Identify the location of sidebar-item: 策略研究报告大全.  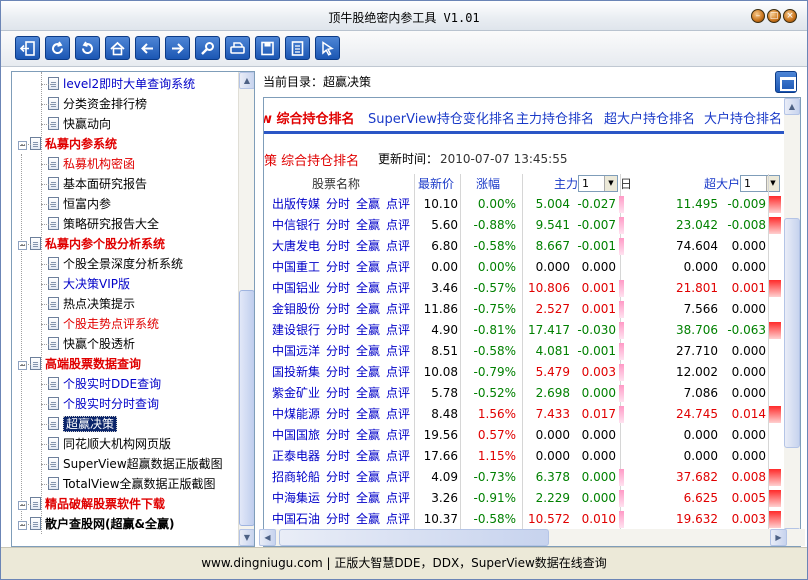
(103, 224).